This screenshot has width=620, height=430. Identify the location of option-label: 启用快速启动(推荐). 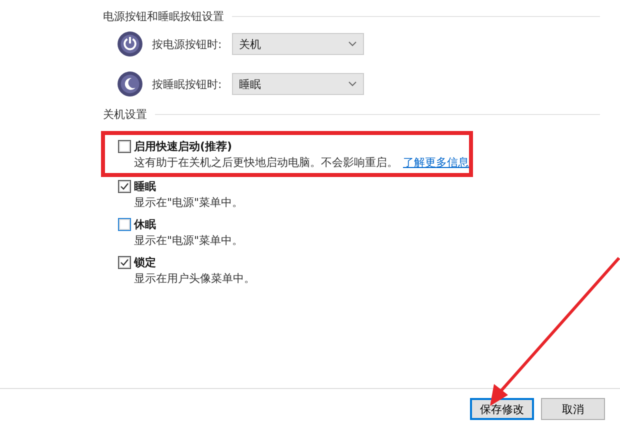
(183, 146).